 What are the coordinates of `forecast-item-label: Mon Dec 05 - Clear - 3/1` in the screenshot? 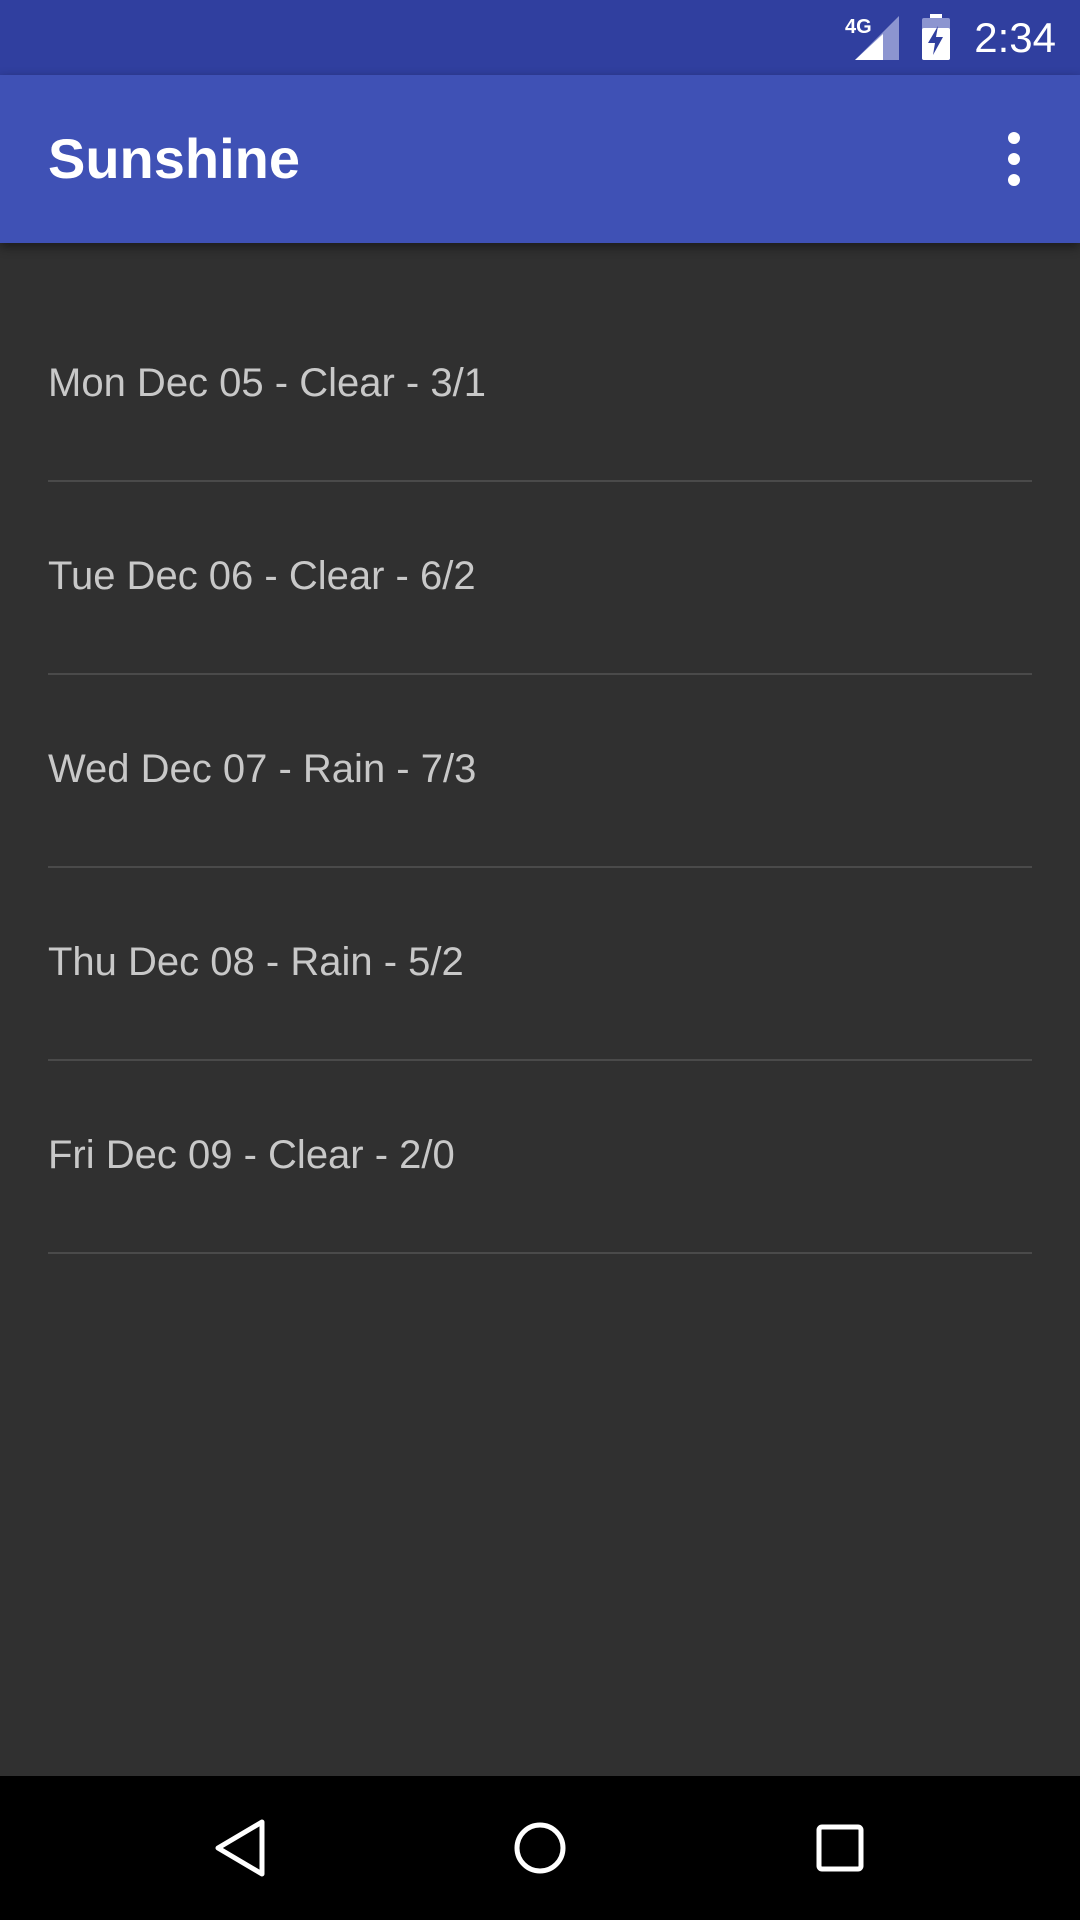 It's located at (267, 383).